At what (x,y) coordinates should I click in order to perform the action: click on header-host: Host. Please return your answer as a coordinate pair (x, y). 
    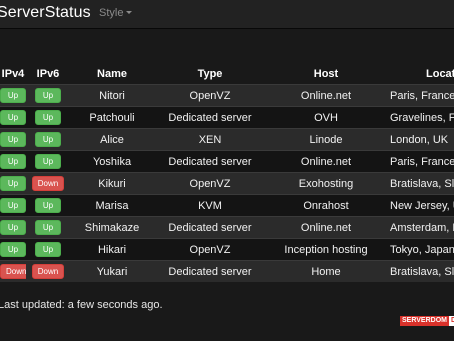
    Looking at the image, I should click on (326, 74).